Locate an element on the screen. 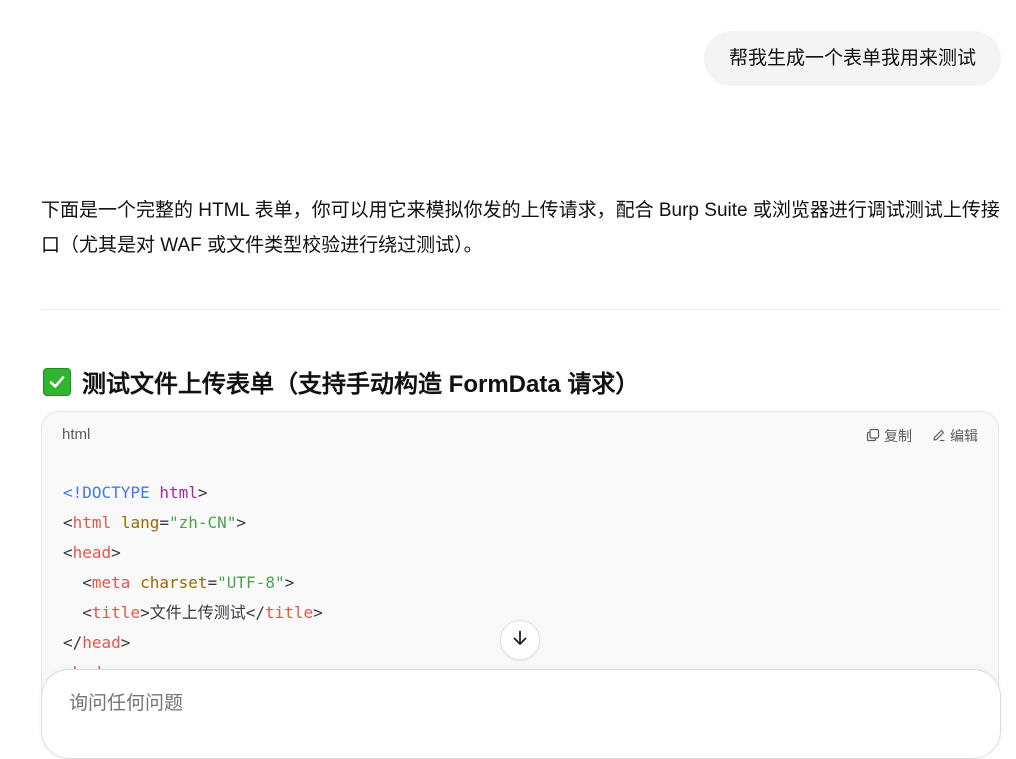 The width and height of the screenshot is (1016, 759). user-message-text: 帮我生成一个表单我用来测试 is located at coordinates (852, 58).